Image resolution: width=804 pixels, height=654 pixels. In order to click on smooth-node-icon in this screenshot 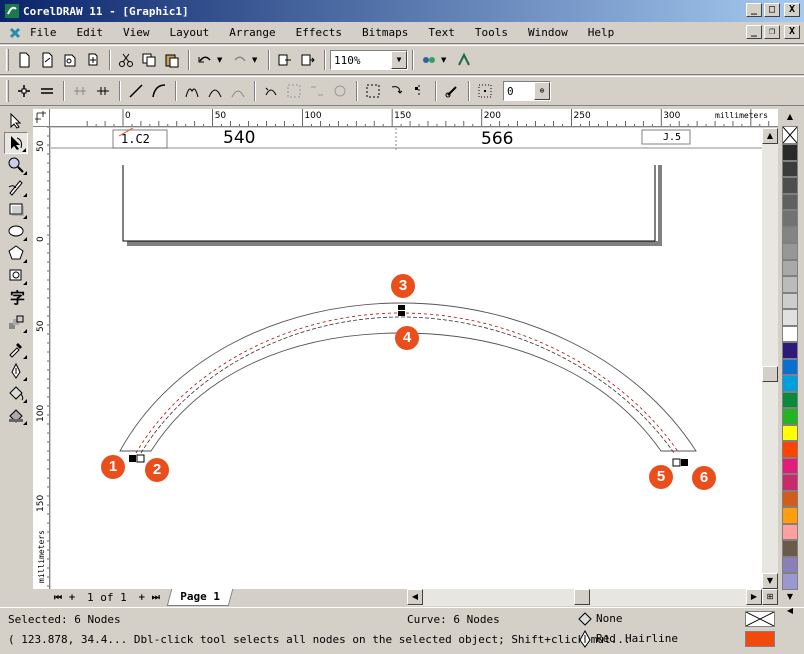, I will do `click(215, 91)`.